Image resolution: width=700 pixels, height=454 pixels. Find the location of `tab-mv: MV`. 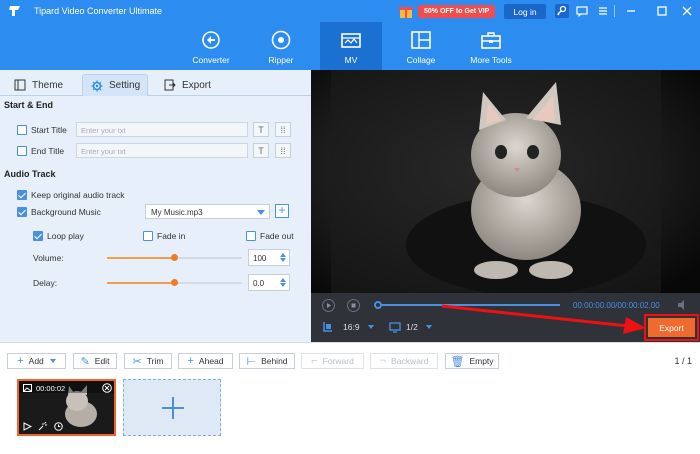

tab-mv: MV is located at coordinates (351, 46).